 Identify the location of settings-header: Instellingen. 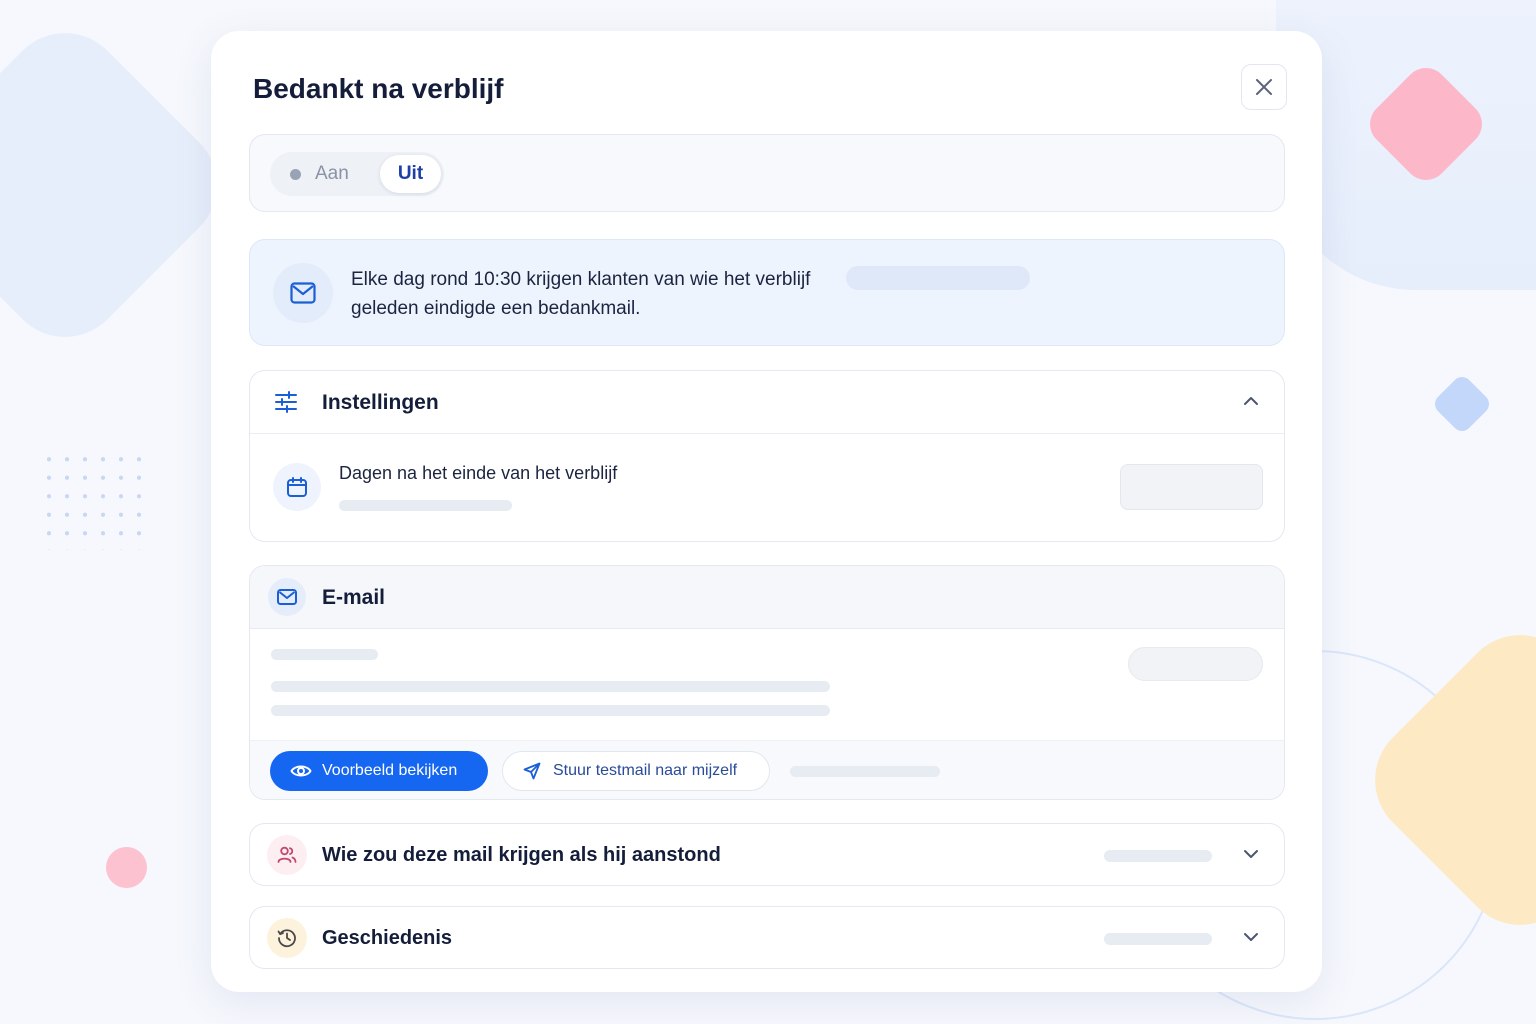
(767, 402).